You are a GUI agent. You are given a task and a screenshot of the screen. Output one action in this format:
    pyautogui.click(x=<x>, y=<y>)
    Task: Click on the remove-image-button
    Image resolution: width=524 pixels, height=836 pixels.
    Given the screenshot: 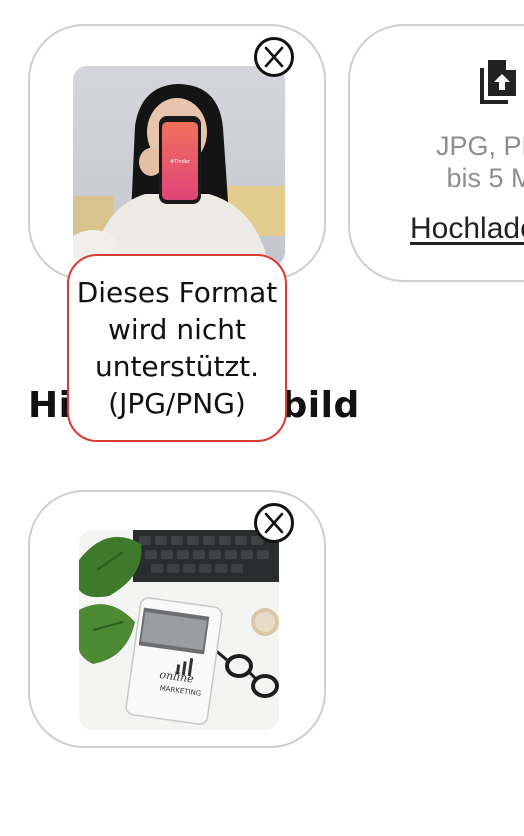 What is the action you would take?
    pyautogui.click(x=274, y=57)
    